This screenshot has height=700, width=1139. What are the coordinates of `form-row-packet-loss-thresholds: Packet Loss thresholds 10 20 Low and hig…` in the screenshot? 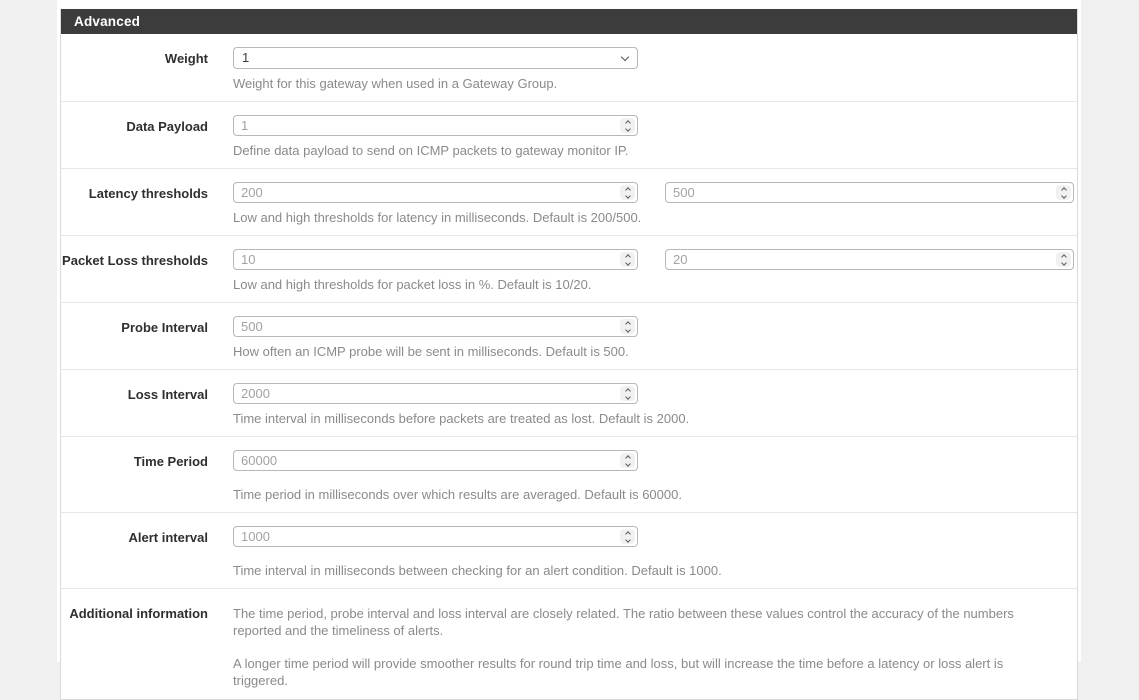 It's located at (569, 269).